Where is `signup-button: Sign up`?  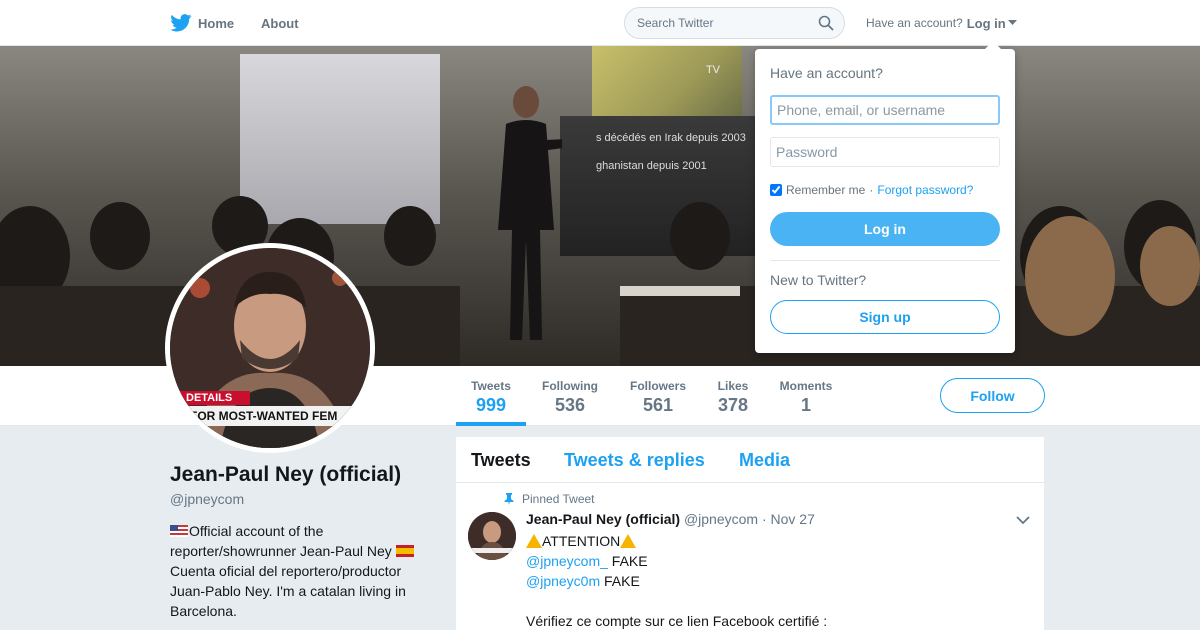
signup-button: Sign up is located at coordinates (885, 317).